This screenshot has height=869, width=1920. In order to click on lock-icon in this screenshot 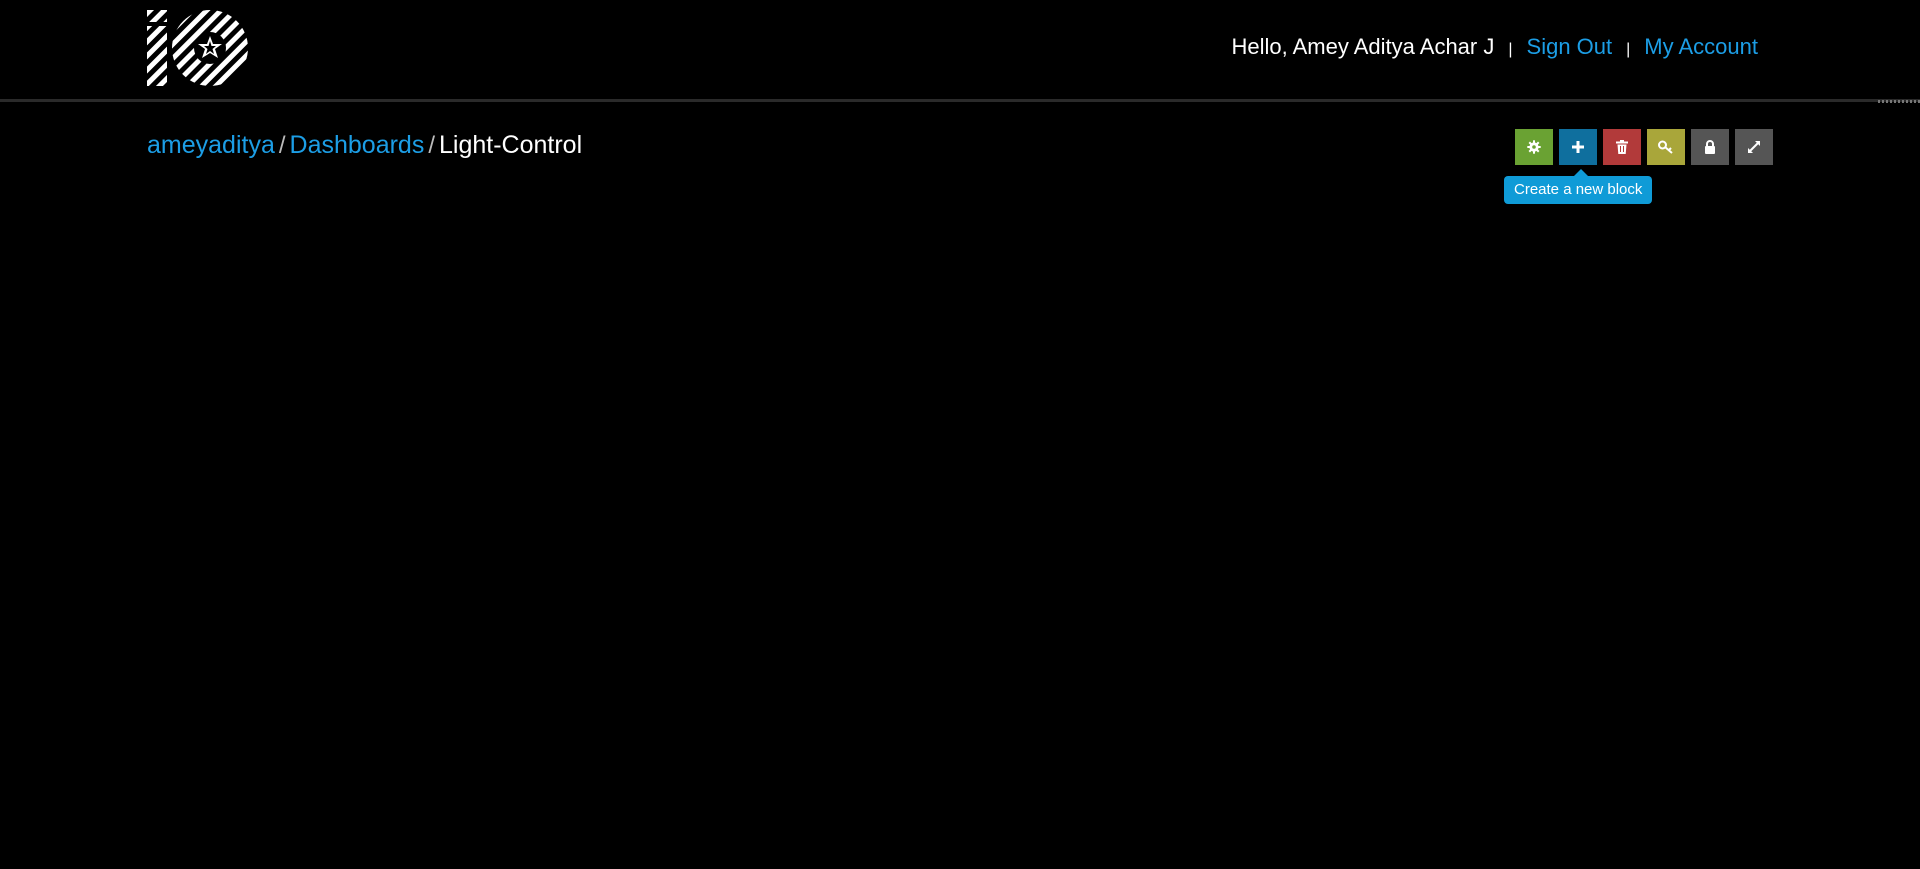, I will do `click(1710, 147)`.